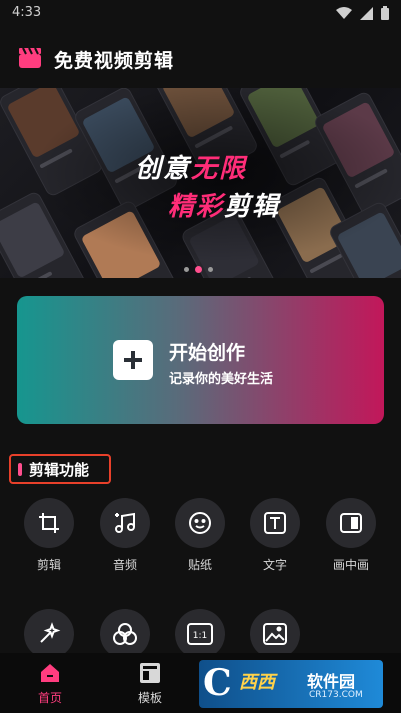  I want to click on banner-slogan-line1: 创意无限, so click(191, 169).